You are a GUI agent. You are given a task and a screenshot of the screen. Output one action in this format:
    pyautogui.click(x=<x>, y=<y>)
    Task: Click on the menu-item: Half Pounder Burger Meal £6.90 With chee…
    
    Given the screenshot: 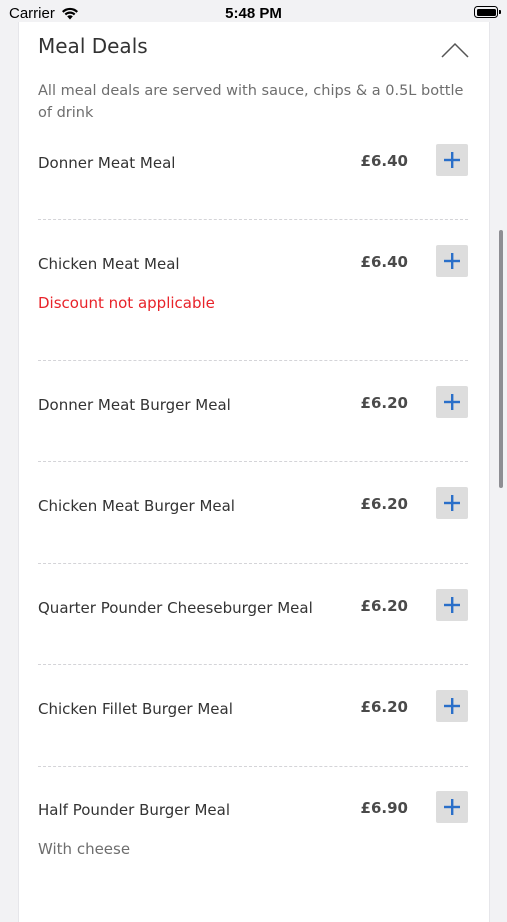 What is the action you would take?
    pyautogui.click(x=253, y=841)
    